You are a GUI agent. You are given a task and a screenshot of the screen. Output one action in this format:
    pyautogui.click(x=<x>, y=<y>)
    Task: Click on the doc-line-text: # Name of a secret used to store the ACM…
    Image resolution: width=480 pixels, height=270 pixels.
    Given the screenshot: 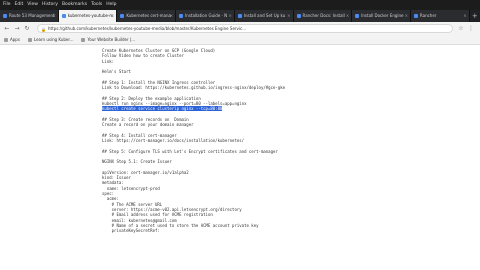 What is the action you would take?
    pyautogui.click(x=180, y=225)
    